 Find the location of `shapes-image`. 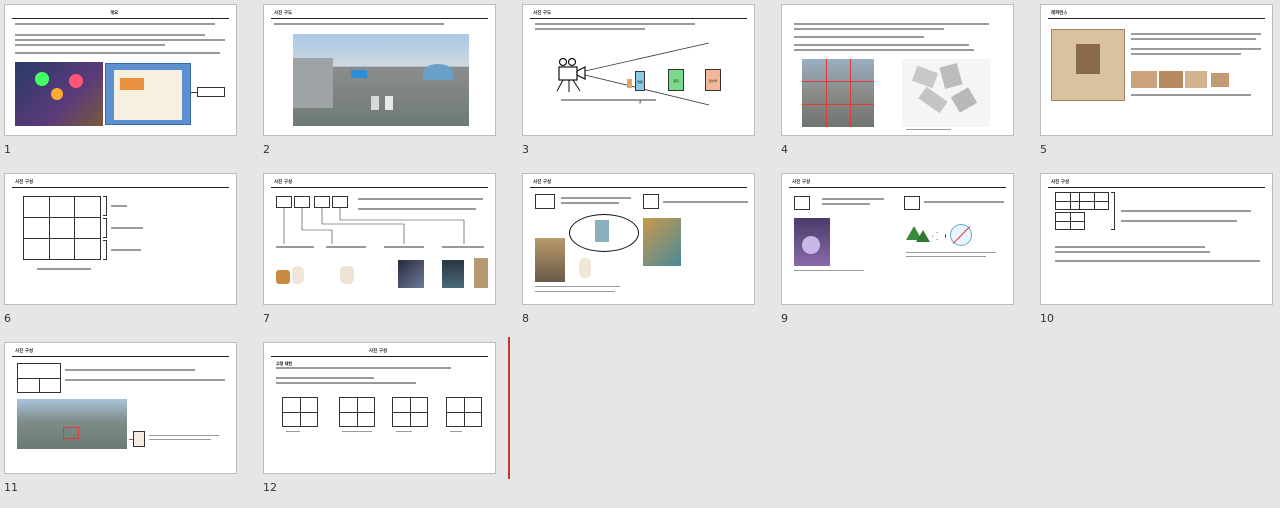

shapes-image is located at coordinates (946, 93).